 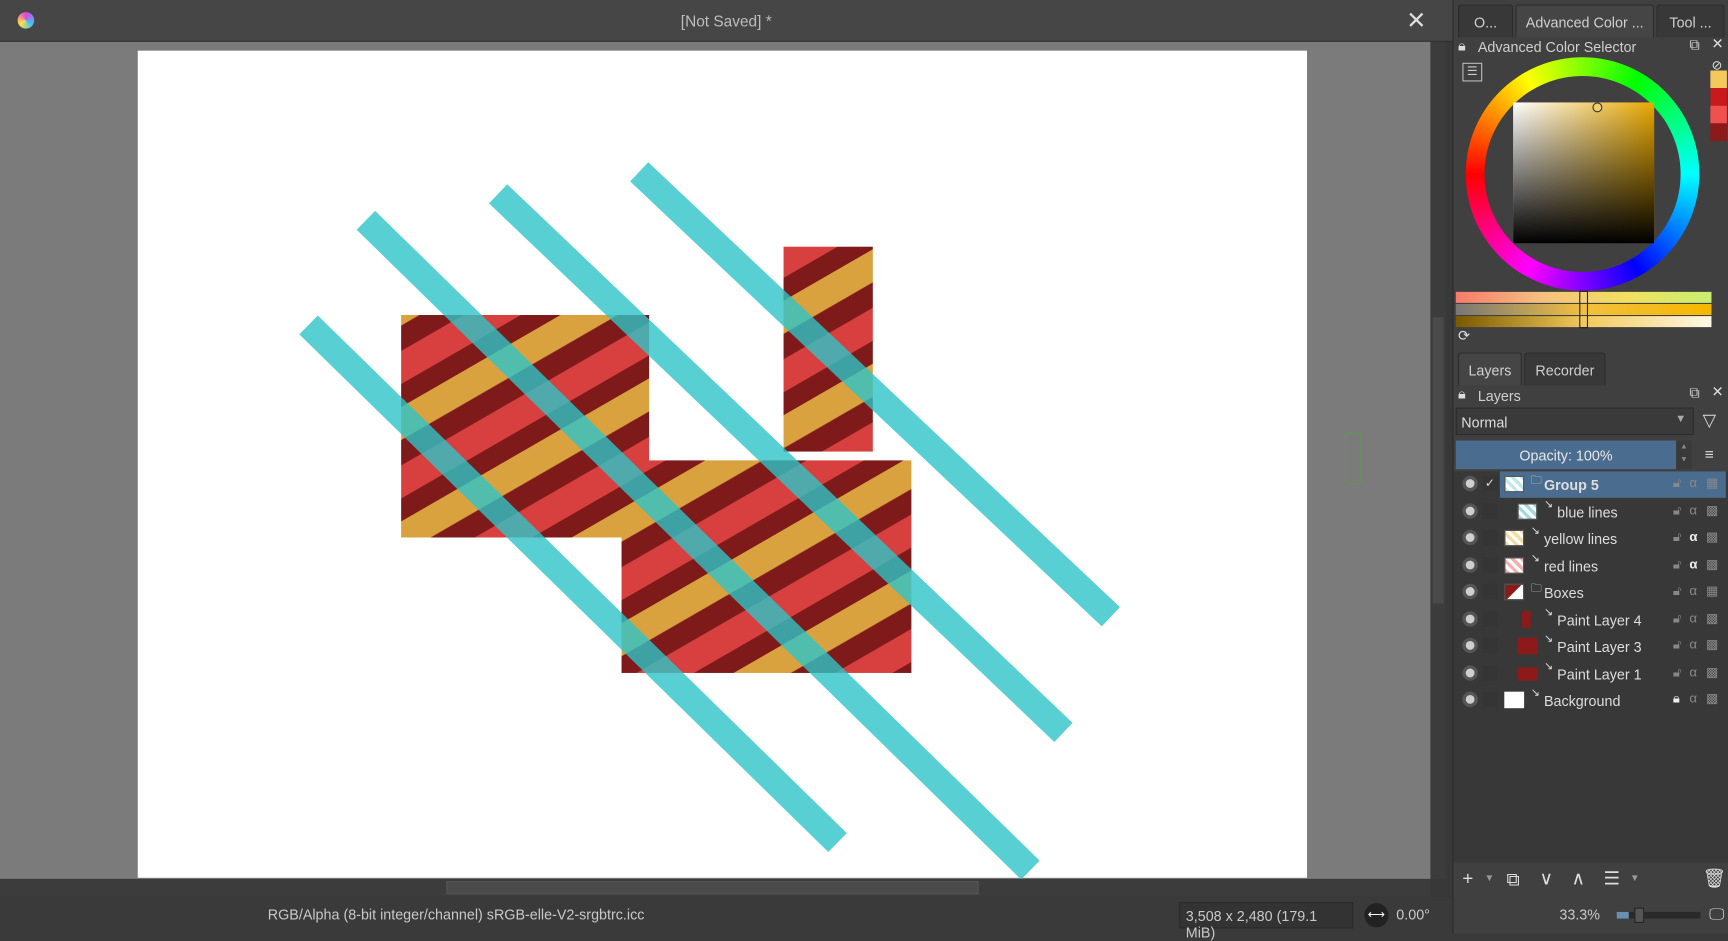 I want to click on refresh-icon: ⟳, so click(x=1464, y=336).